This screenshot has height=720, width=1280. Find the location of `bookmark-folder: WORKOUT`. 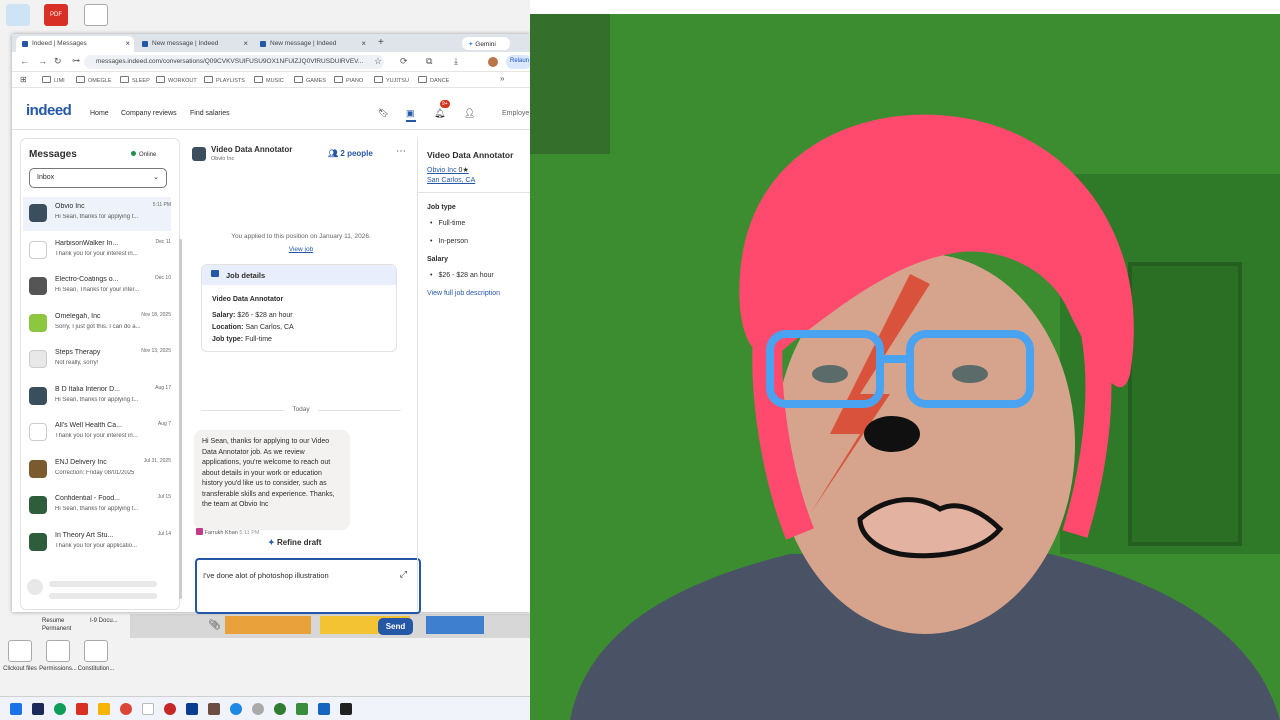

bookmark-folder: WORKOUT is located at coordinates (176, 80).